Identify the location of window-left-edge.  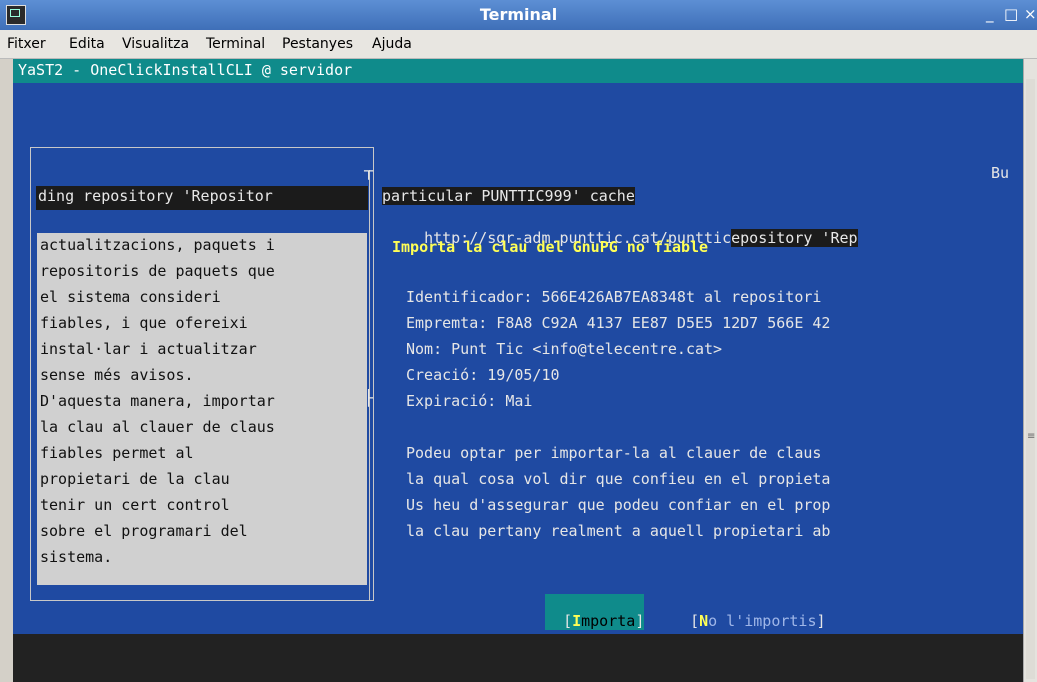
(6, 370).